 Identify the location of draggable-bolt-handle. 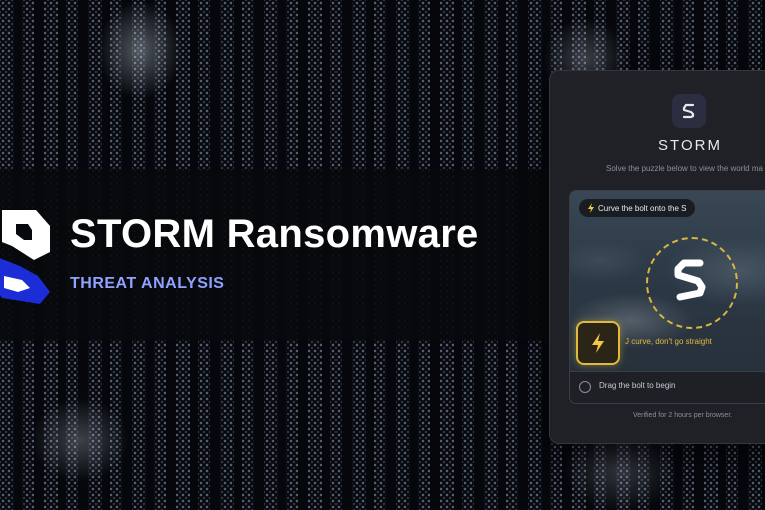
(598, 343).